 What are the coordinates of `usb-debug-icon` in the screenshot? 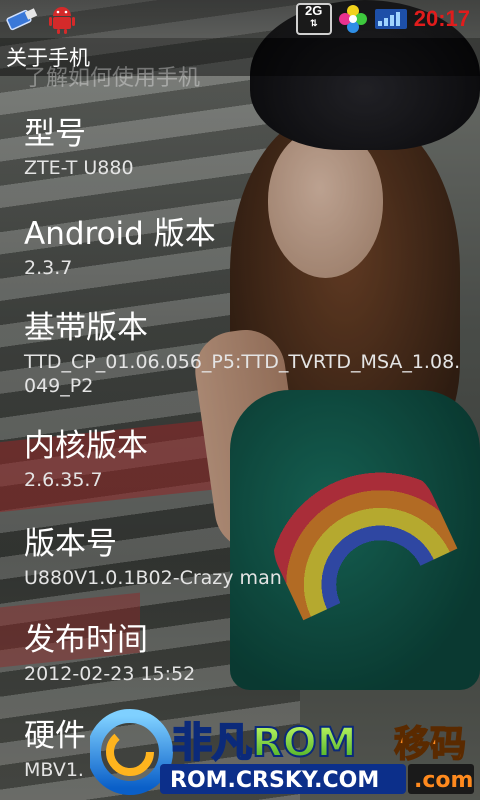 It's located at (22, 19).